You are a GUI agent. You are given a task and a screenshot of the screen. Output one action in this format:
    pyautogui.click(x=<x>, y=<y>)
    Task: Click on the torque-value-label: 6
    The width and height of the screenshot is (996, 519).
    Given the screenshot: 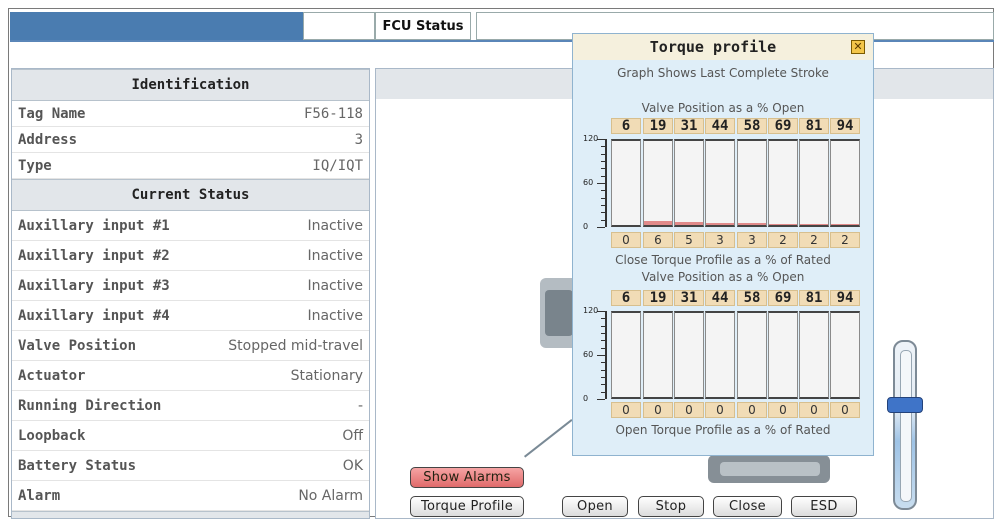 What is the action you would take?
    pyautogui.click(x=658, y=240)
    